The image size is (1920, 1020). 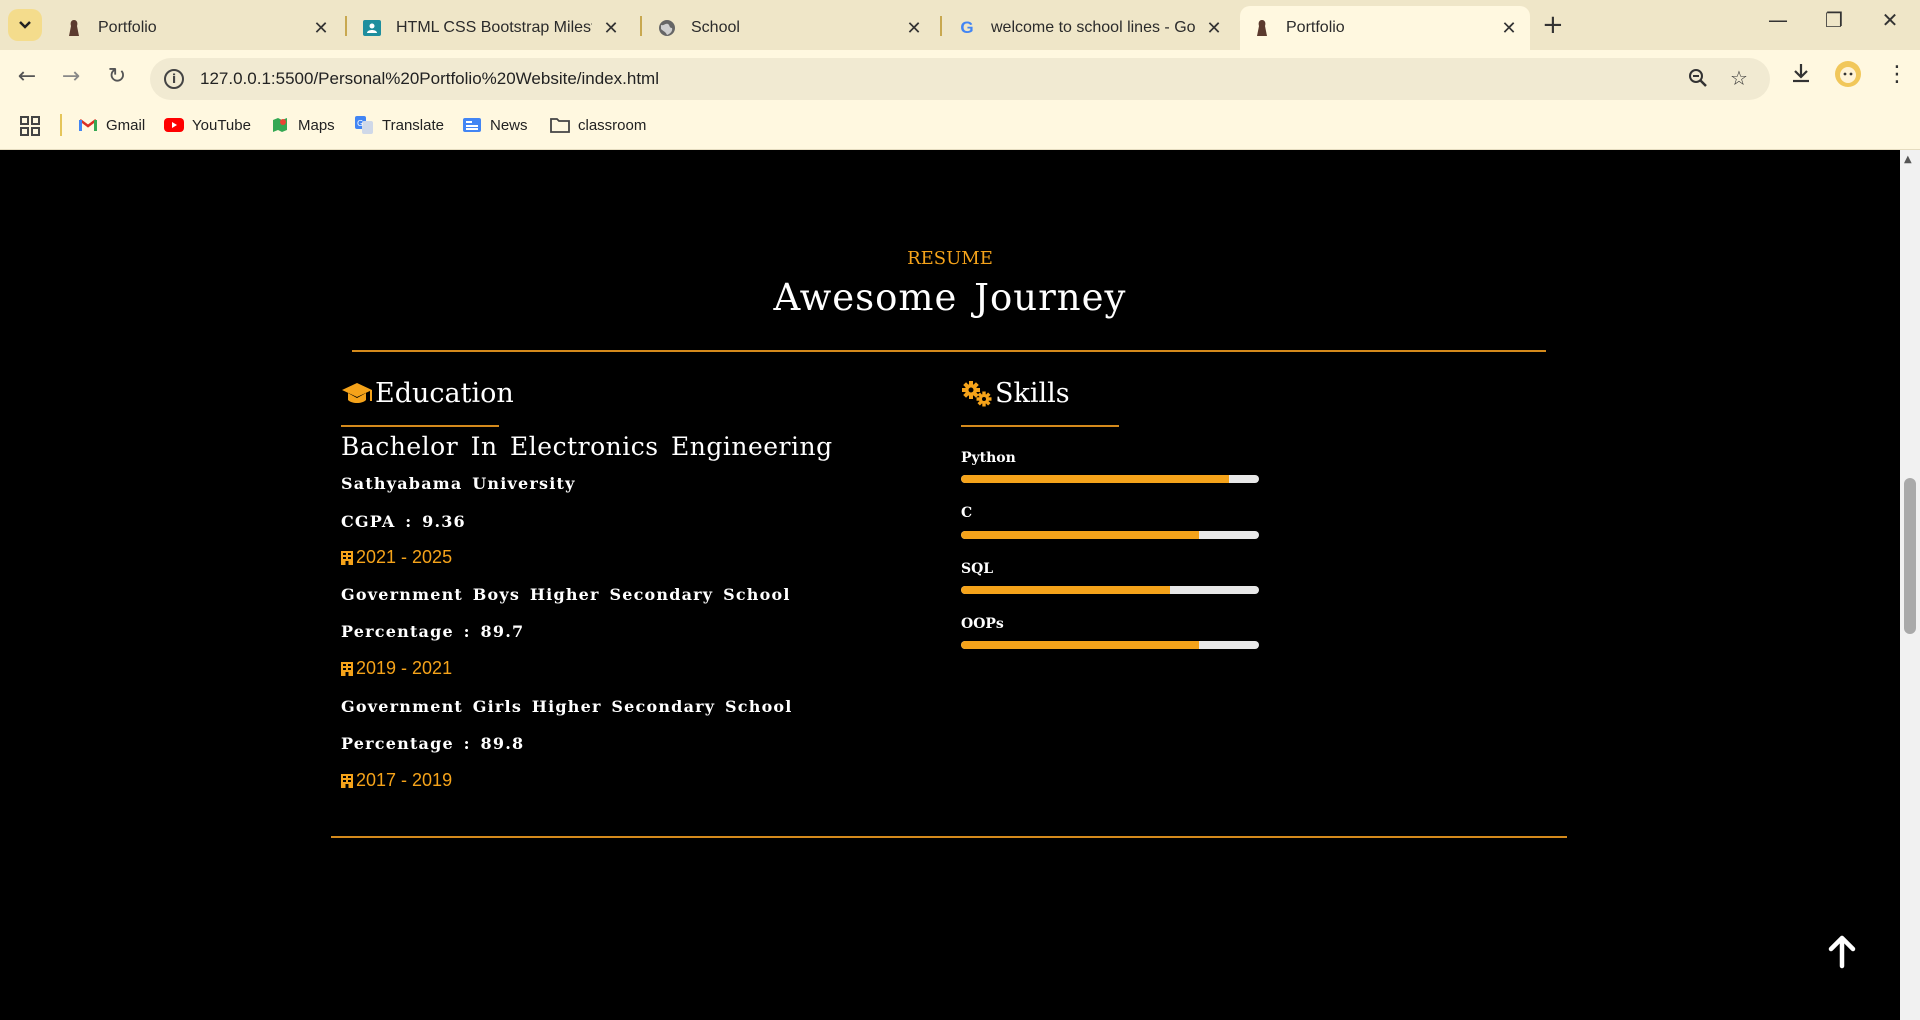 I want to click on bookmark-label: classroom, so click(x=612, y=125).